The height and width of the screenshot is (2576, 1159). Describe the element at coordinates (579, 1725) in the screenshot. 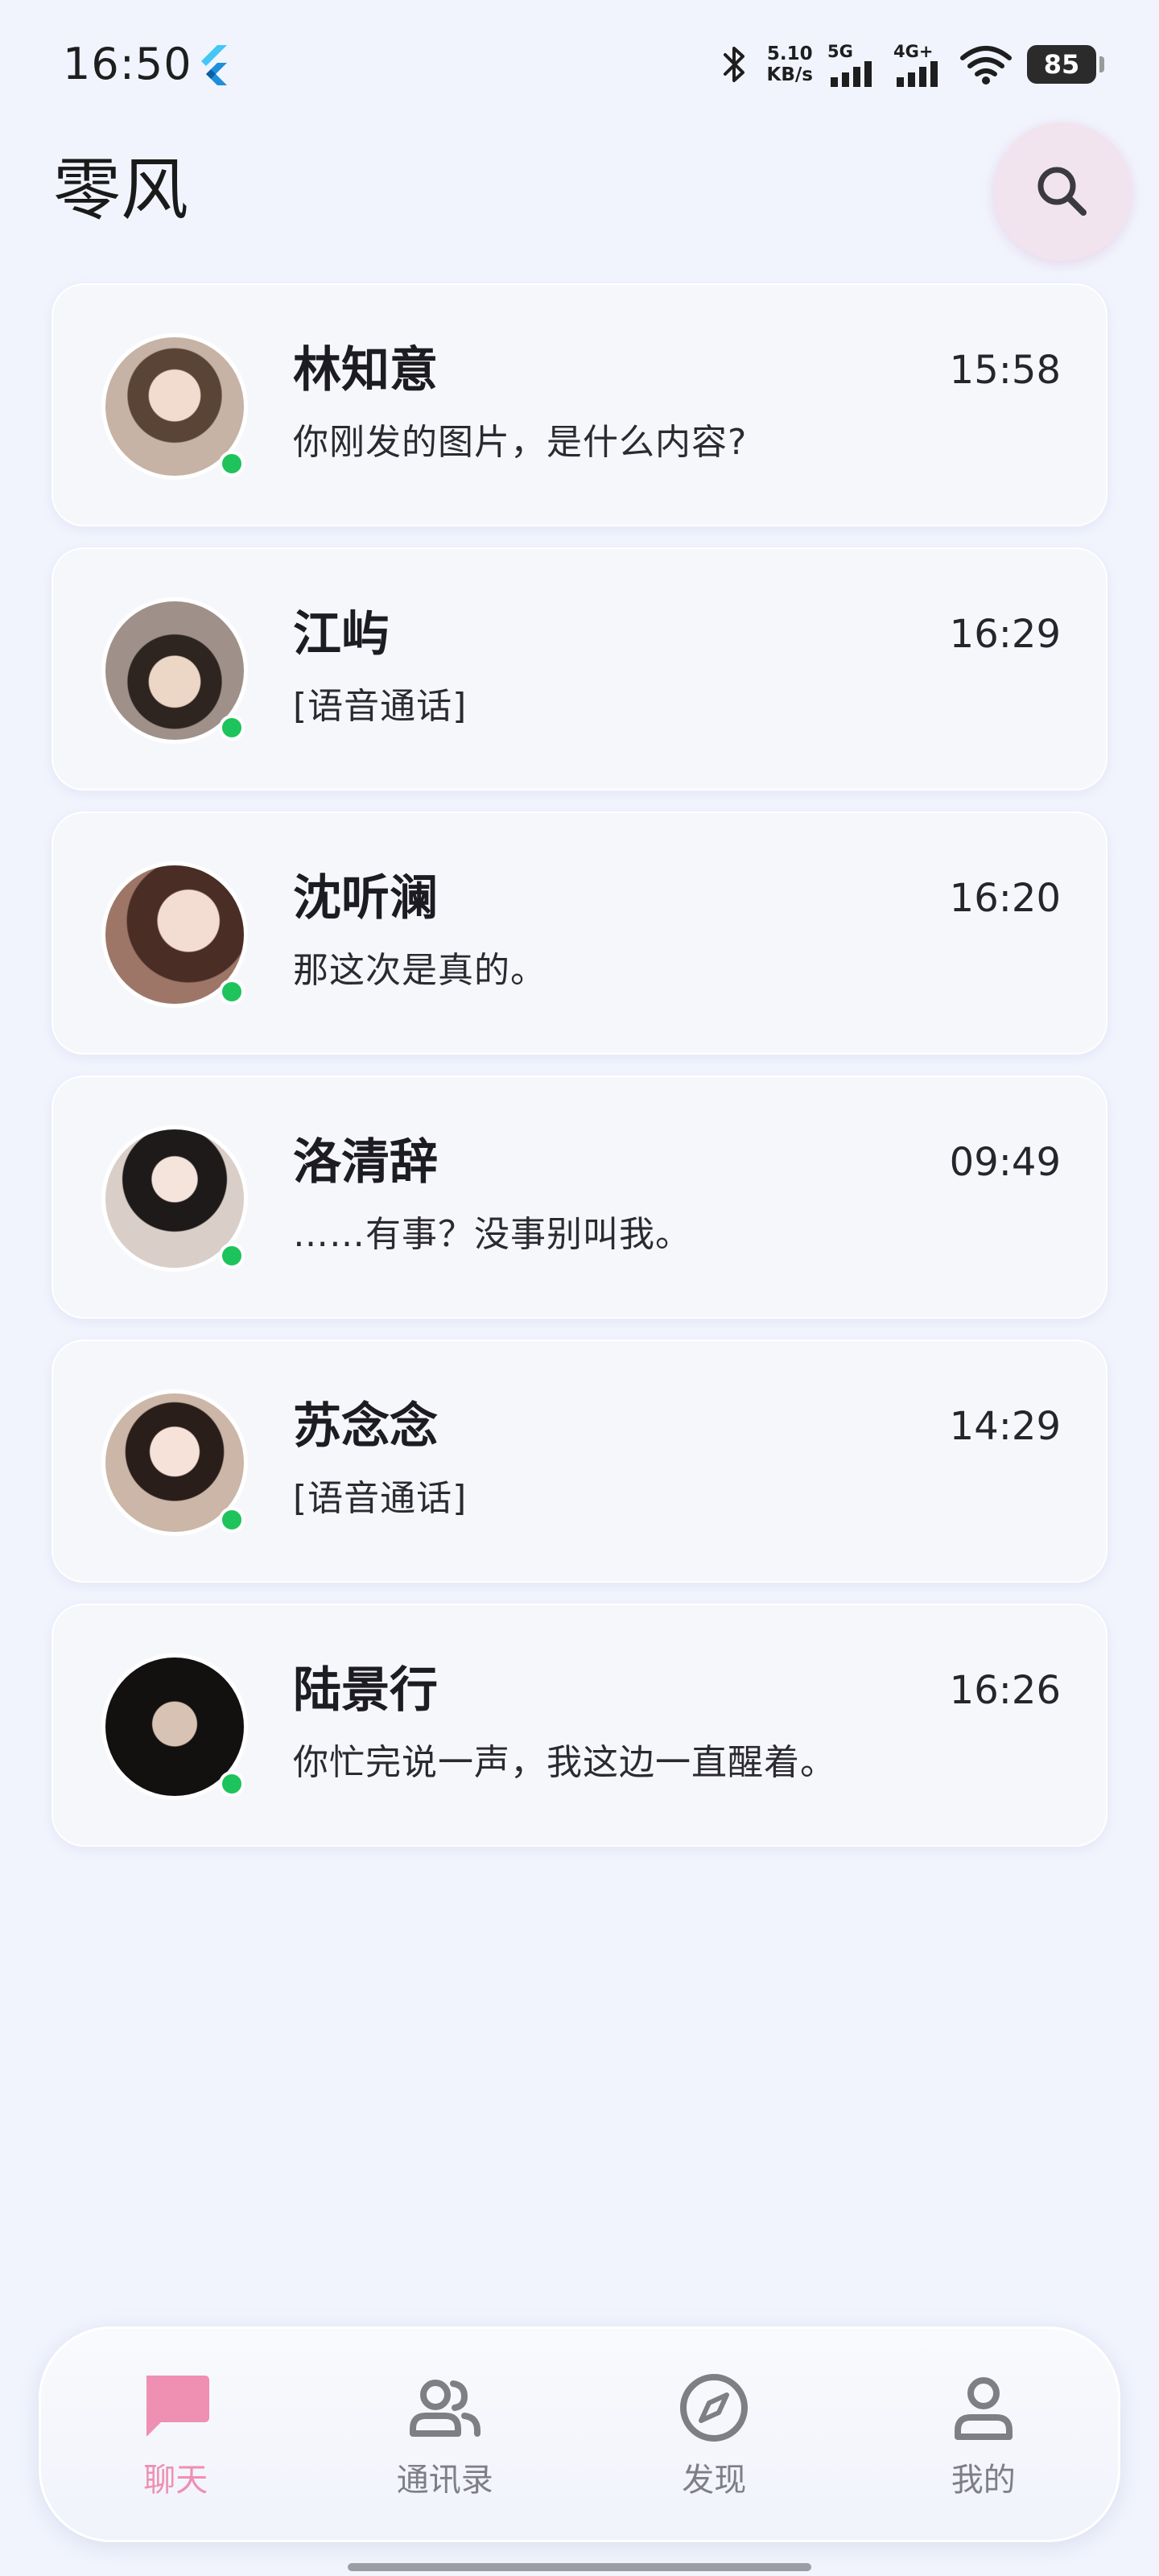

I see `chat-item: 陆景行 16:26 你忙完说一声，我这边一直醒着。` at that location.